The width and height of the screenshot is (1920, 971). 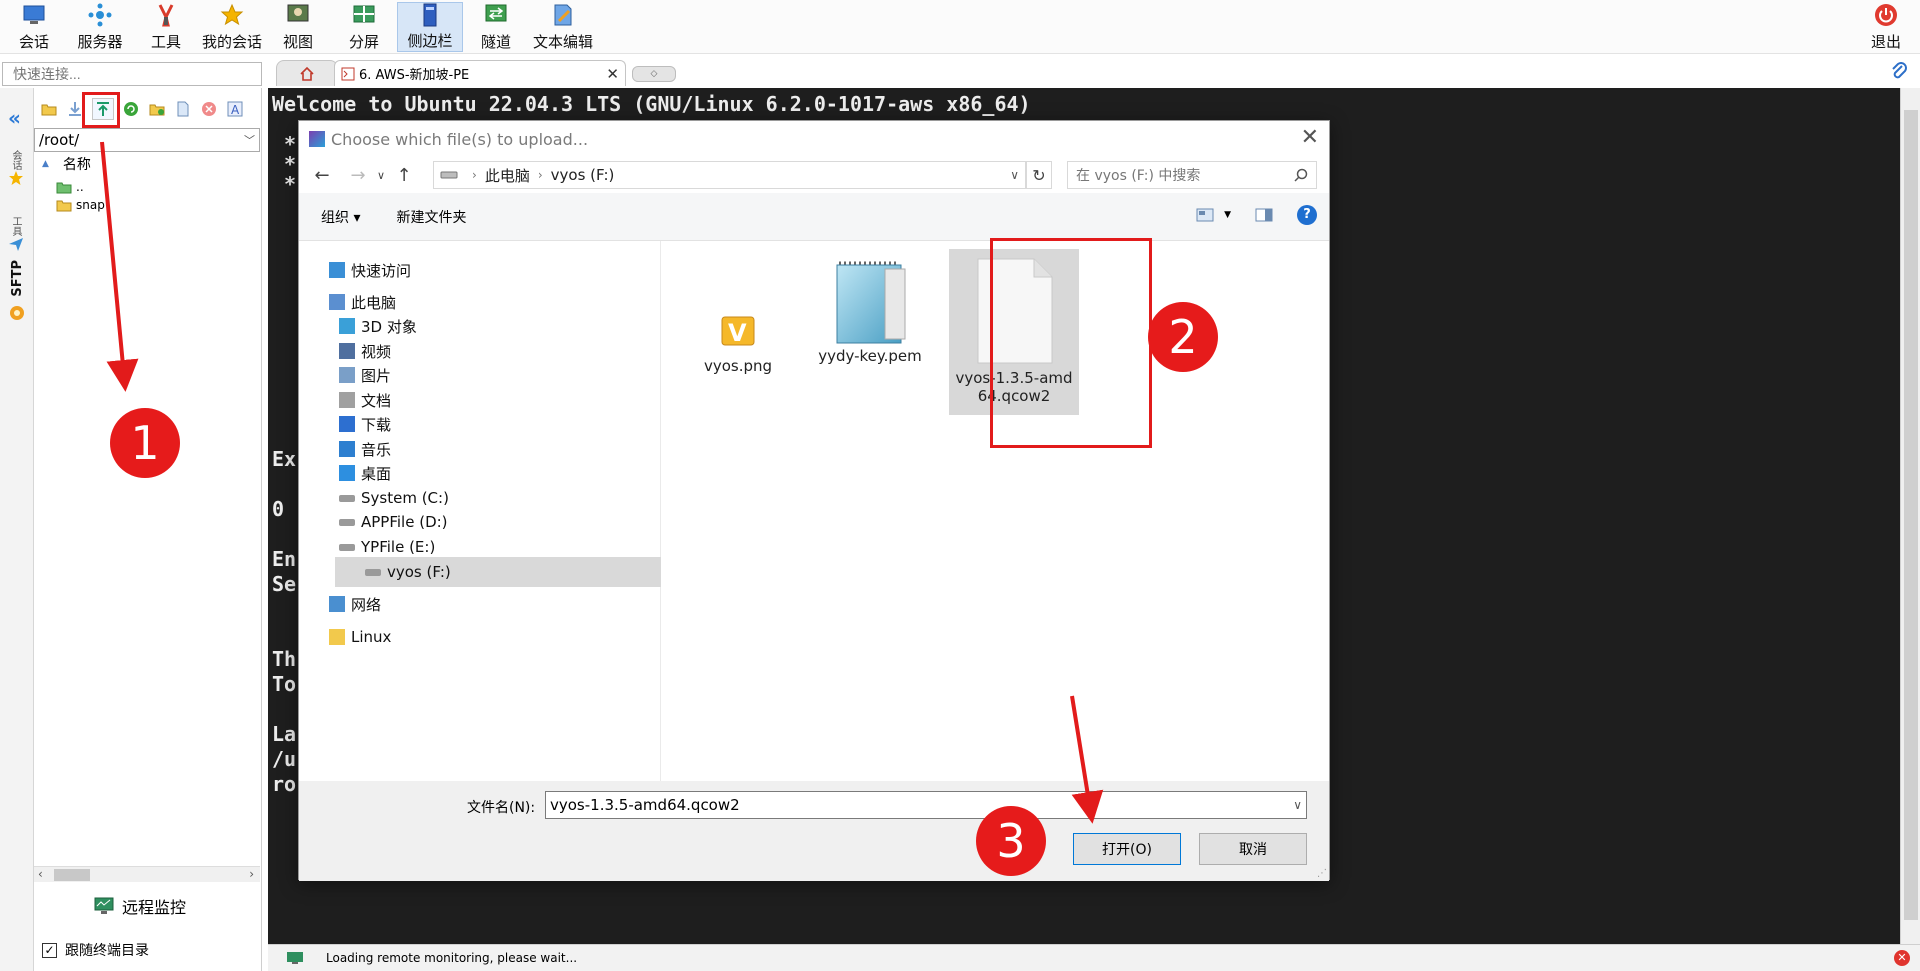 What do you see at coordinates (95, 950) in the screenshot?
I see `follow-terminal-dir-toggle: ✓ 跟随终端目录` at bounding box center [95, 950].